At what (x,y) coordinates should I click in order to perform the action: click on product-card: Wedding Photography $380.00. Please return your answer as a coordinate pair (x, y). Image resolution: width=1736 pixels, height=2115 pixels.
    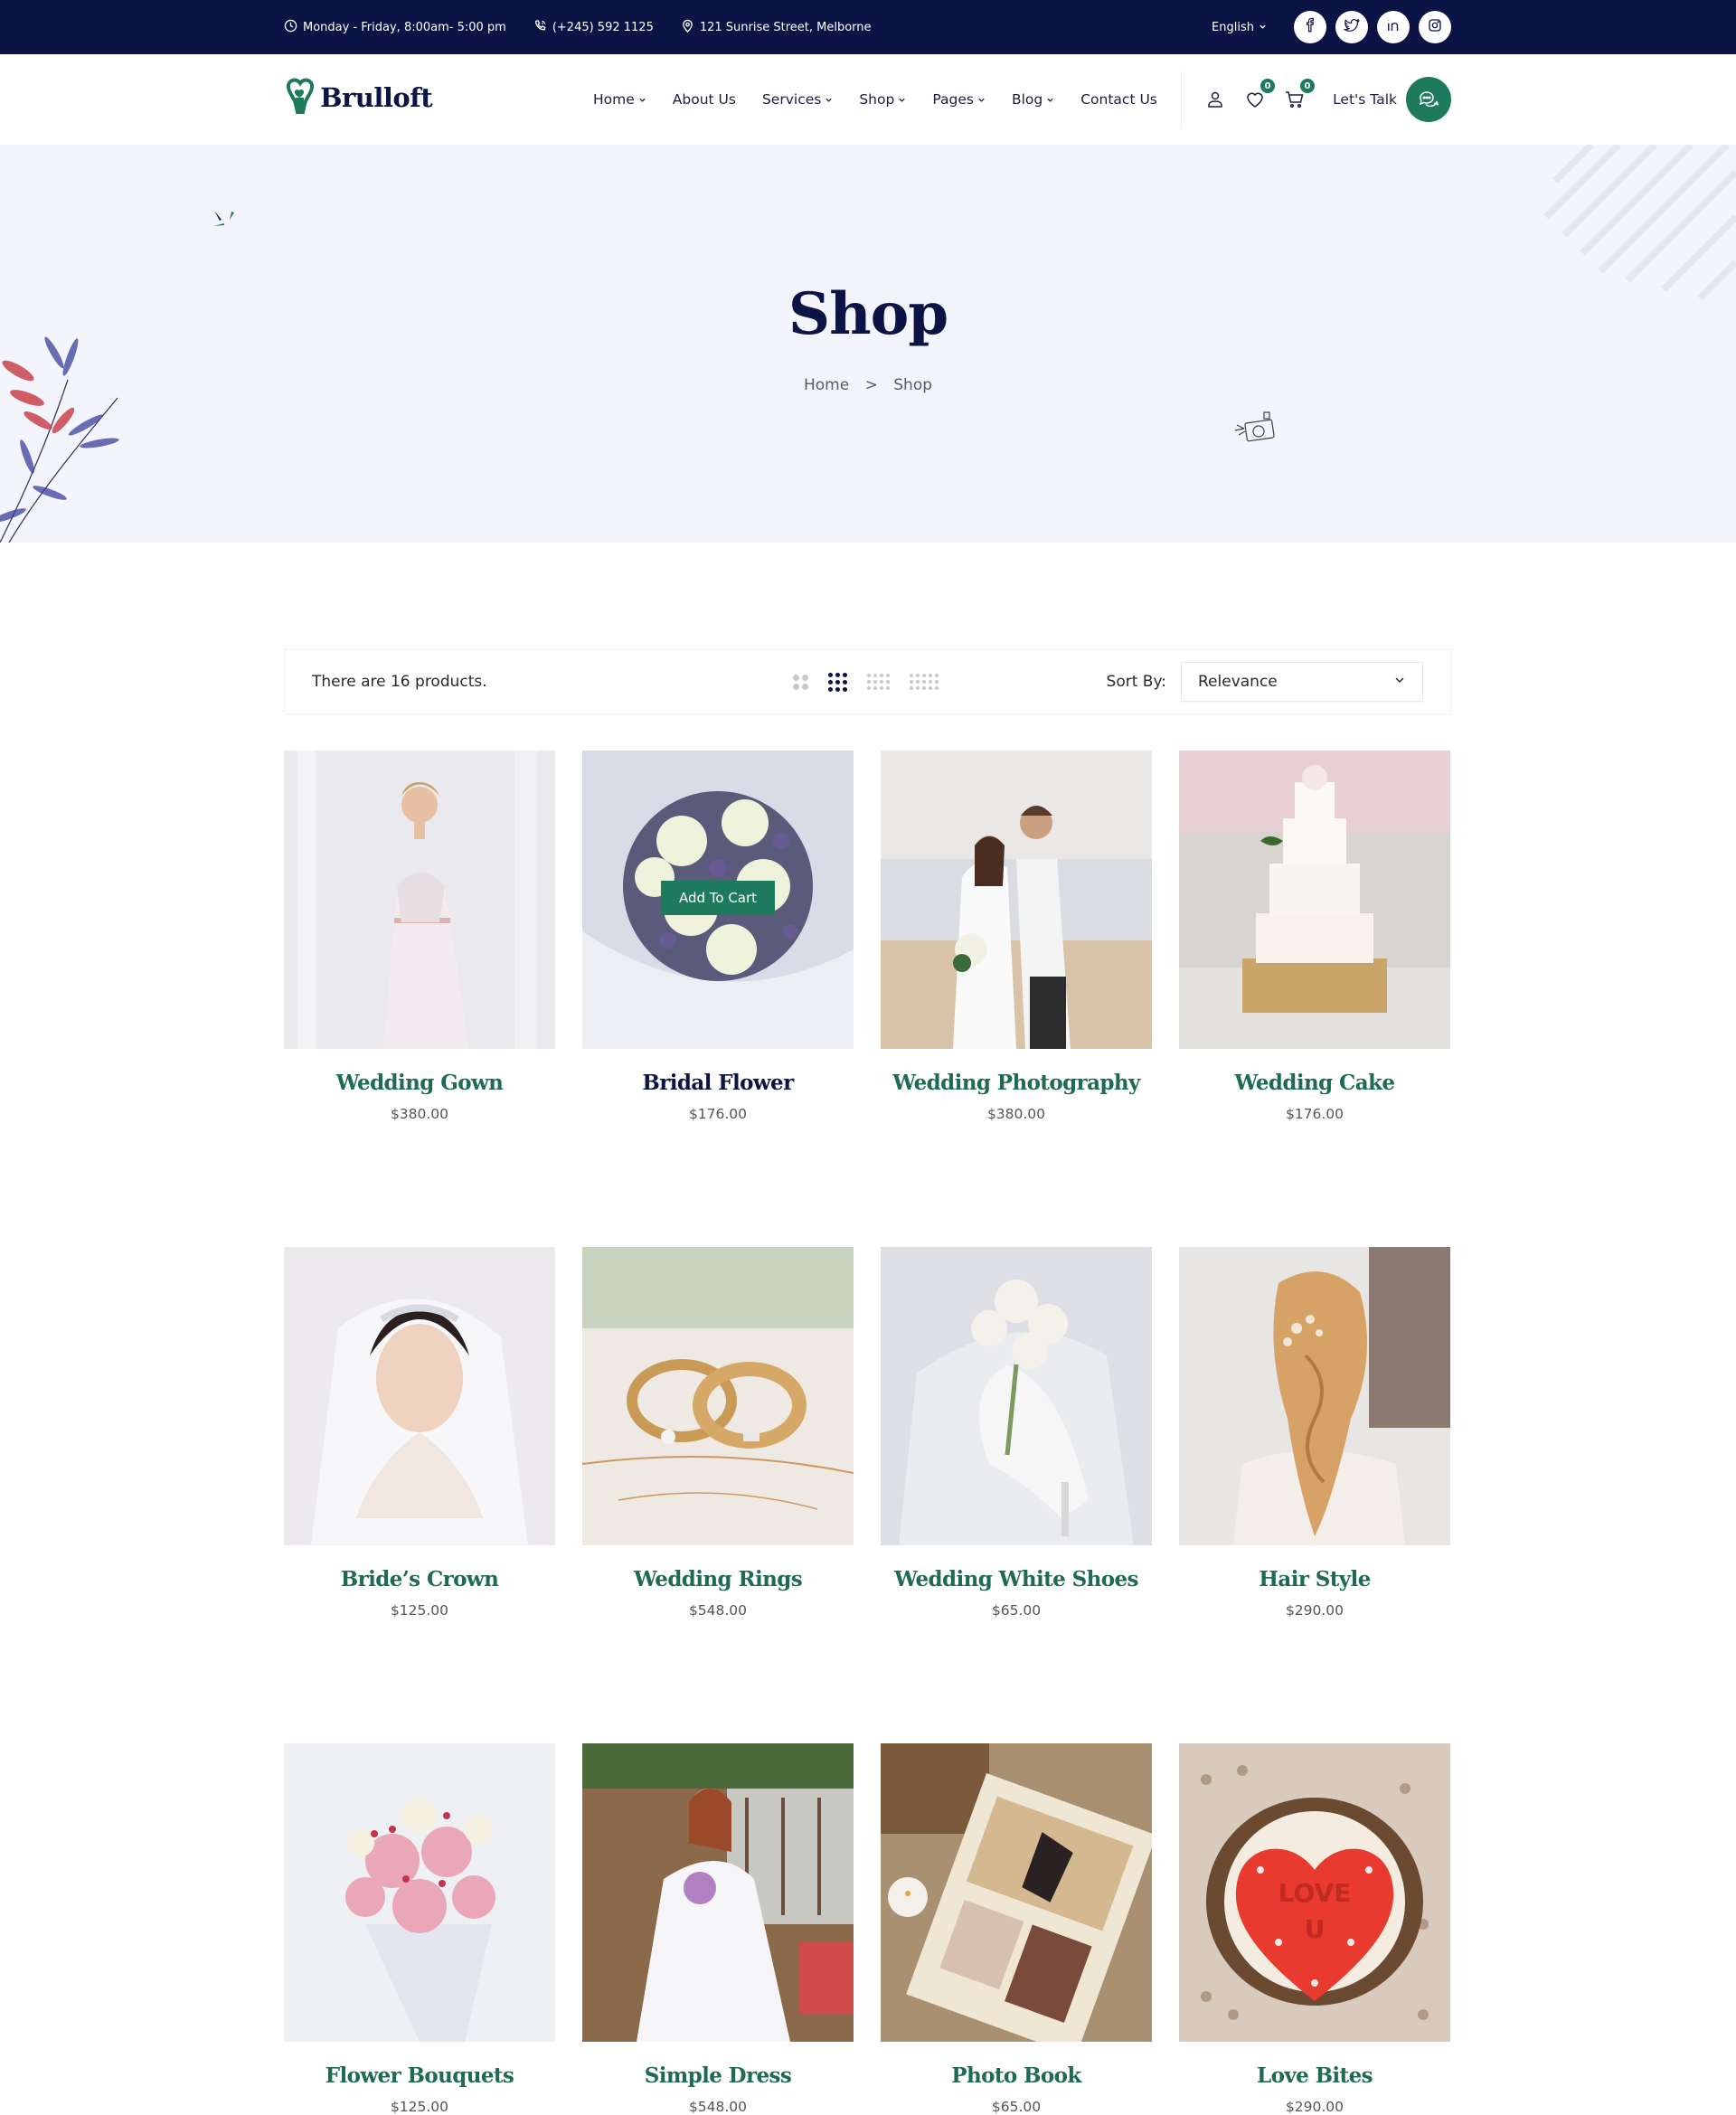
    Looking at the image, I should click on (1017, 936).